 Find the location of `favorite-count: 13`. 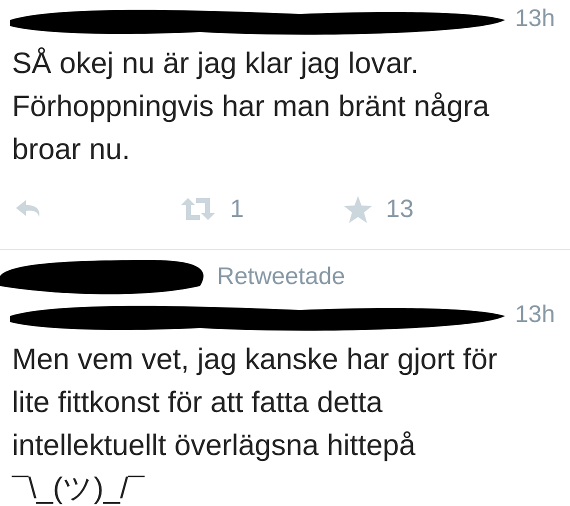

favorite-count: 13 is located at coordinates (400, 209).